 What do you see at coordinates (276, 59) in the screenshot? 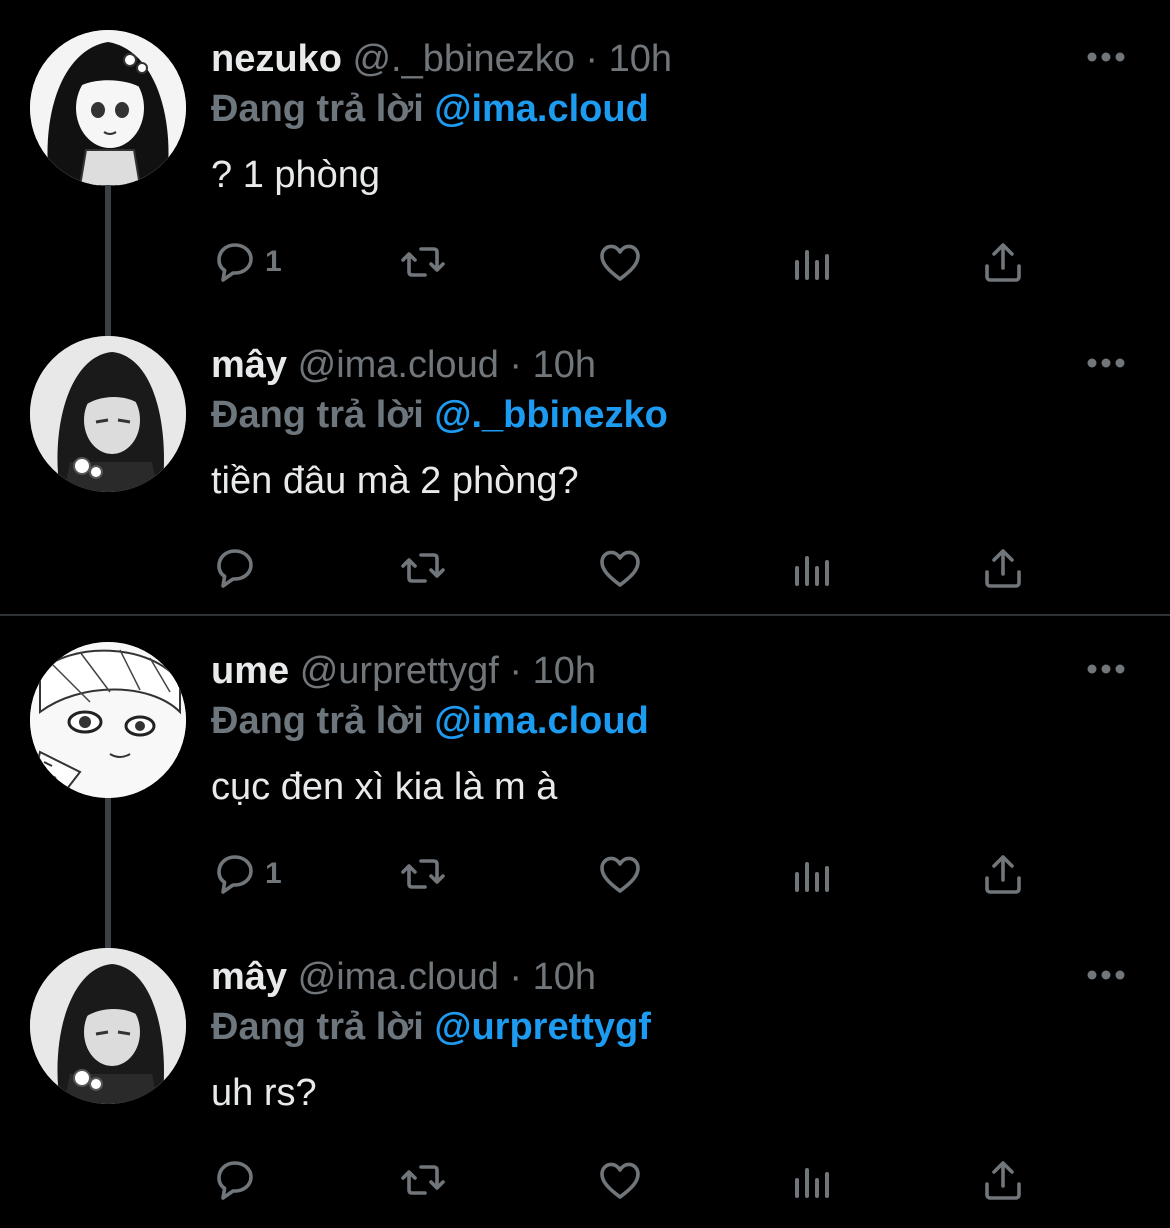
I see `display-name: nezuko` at bounding box center [276, 59].